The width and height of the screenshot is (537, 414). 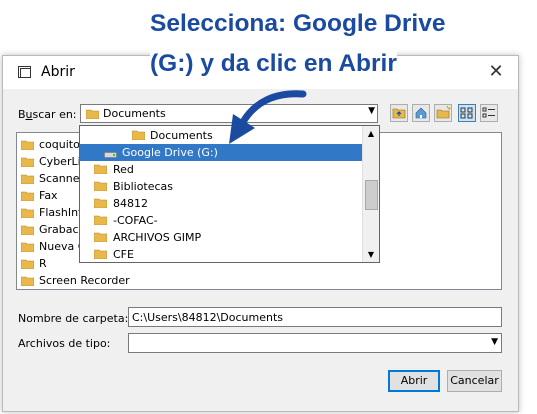 I want to click on new-folder-icon, so click(x=443, y=112).